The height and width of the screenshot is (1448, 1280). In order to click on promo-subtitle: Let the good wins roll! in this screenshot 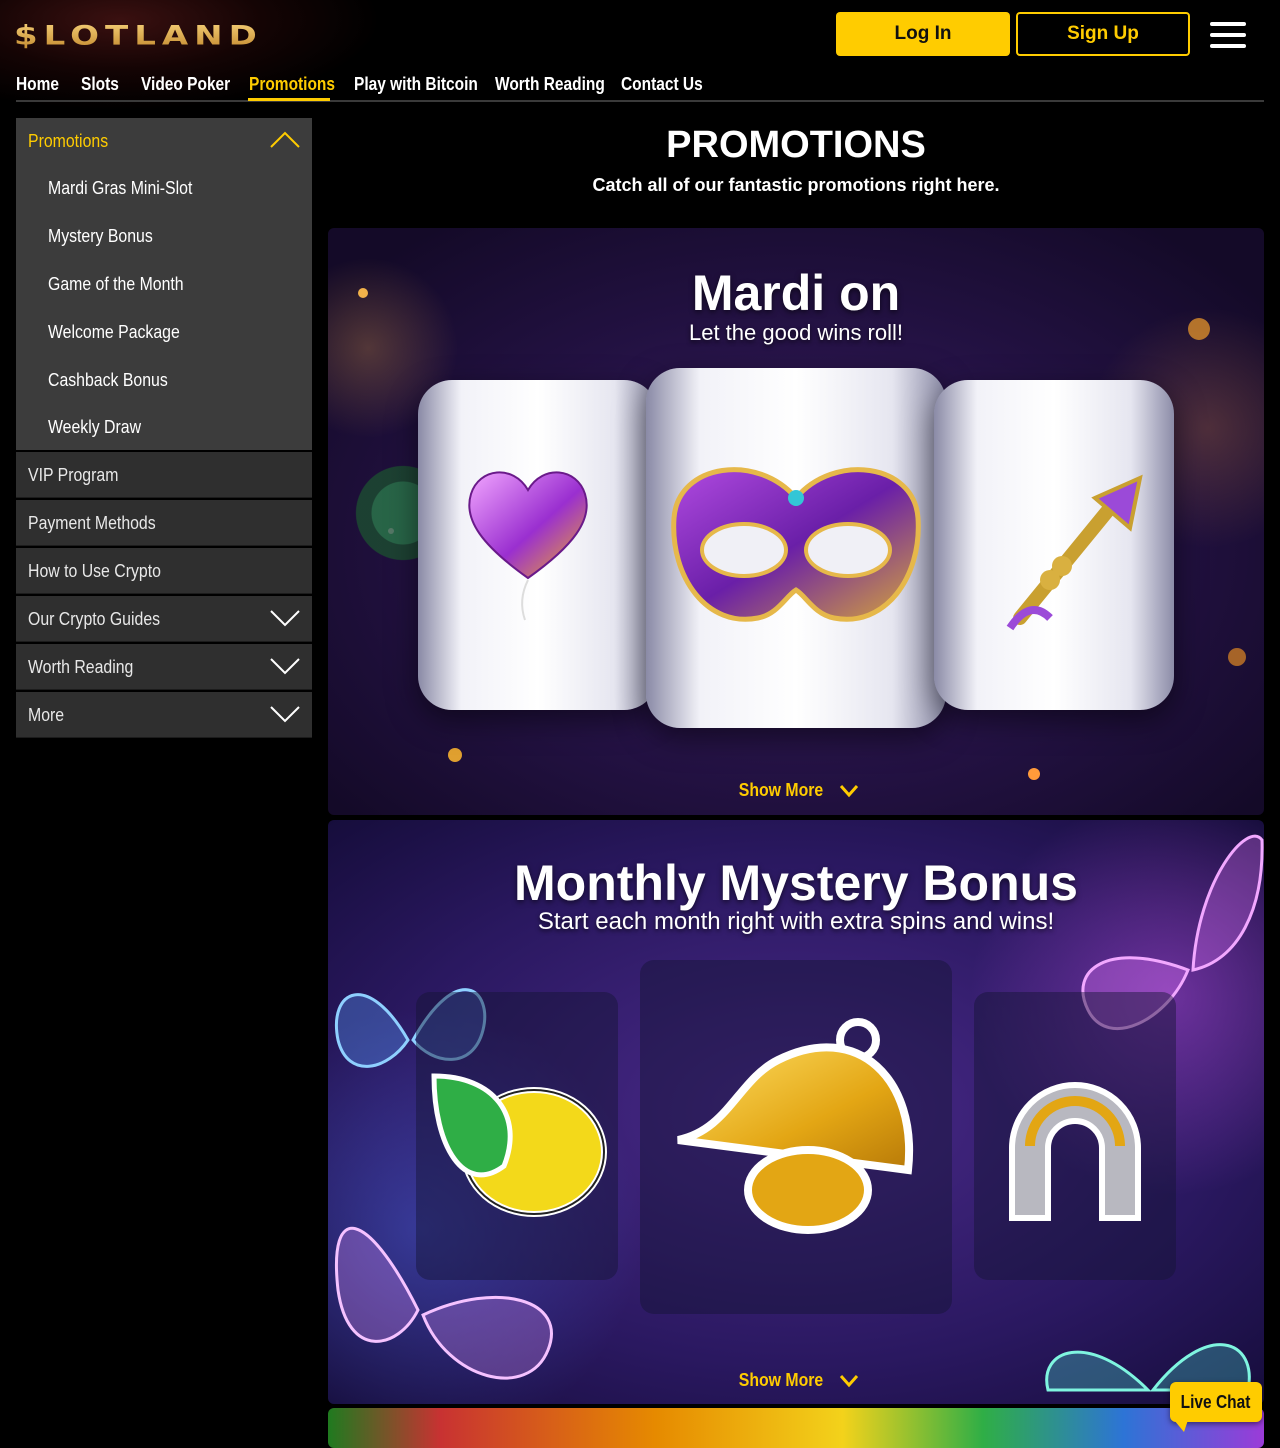, I will do `click(796, 332)`.